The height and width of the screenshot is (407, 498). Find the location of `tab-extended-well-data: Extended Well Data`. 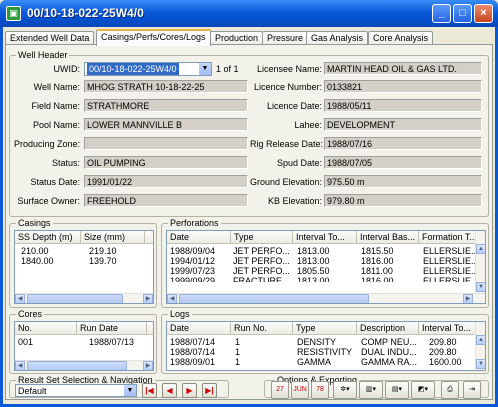

tab-extended-well-data: Extended Well Data is located at coordinates (50, 38).